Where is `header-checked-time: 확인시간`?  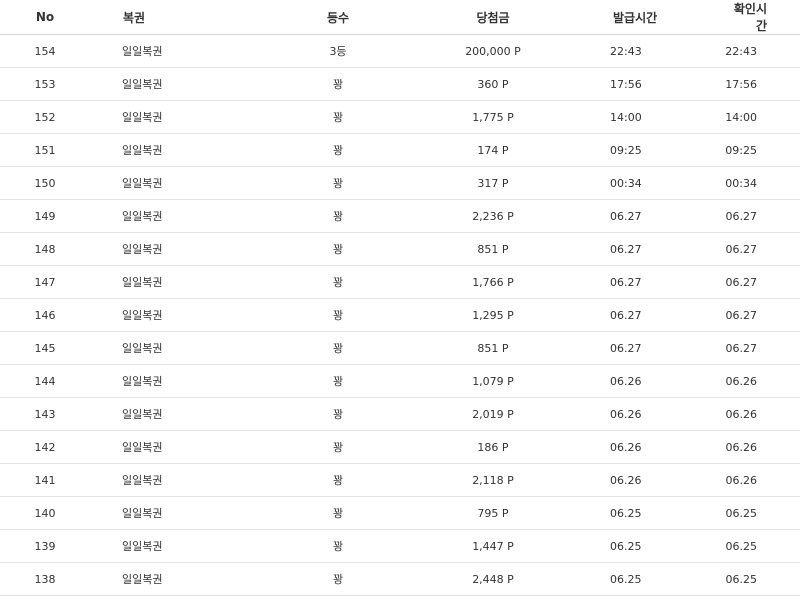
header-checked-time: 확인시간 is located at coordinates (761, 17).